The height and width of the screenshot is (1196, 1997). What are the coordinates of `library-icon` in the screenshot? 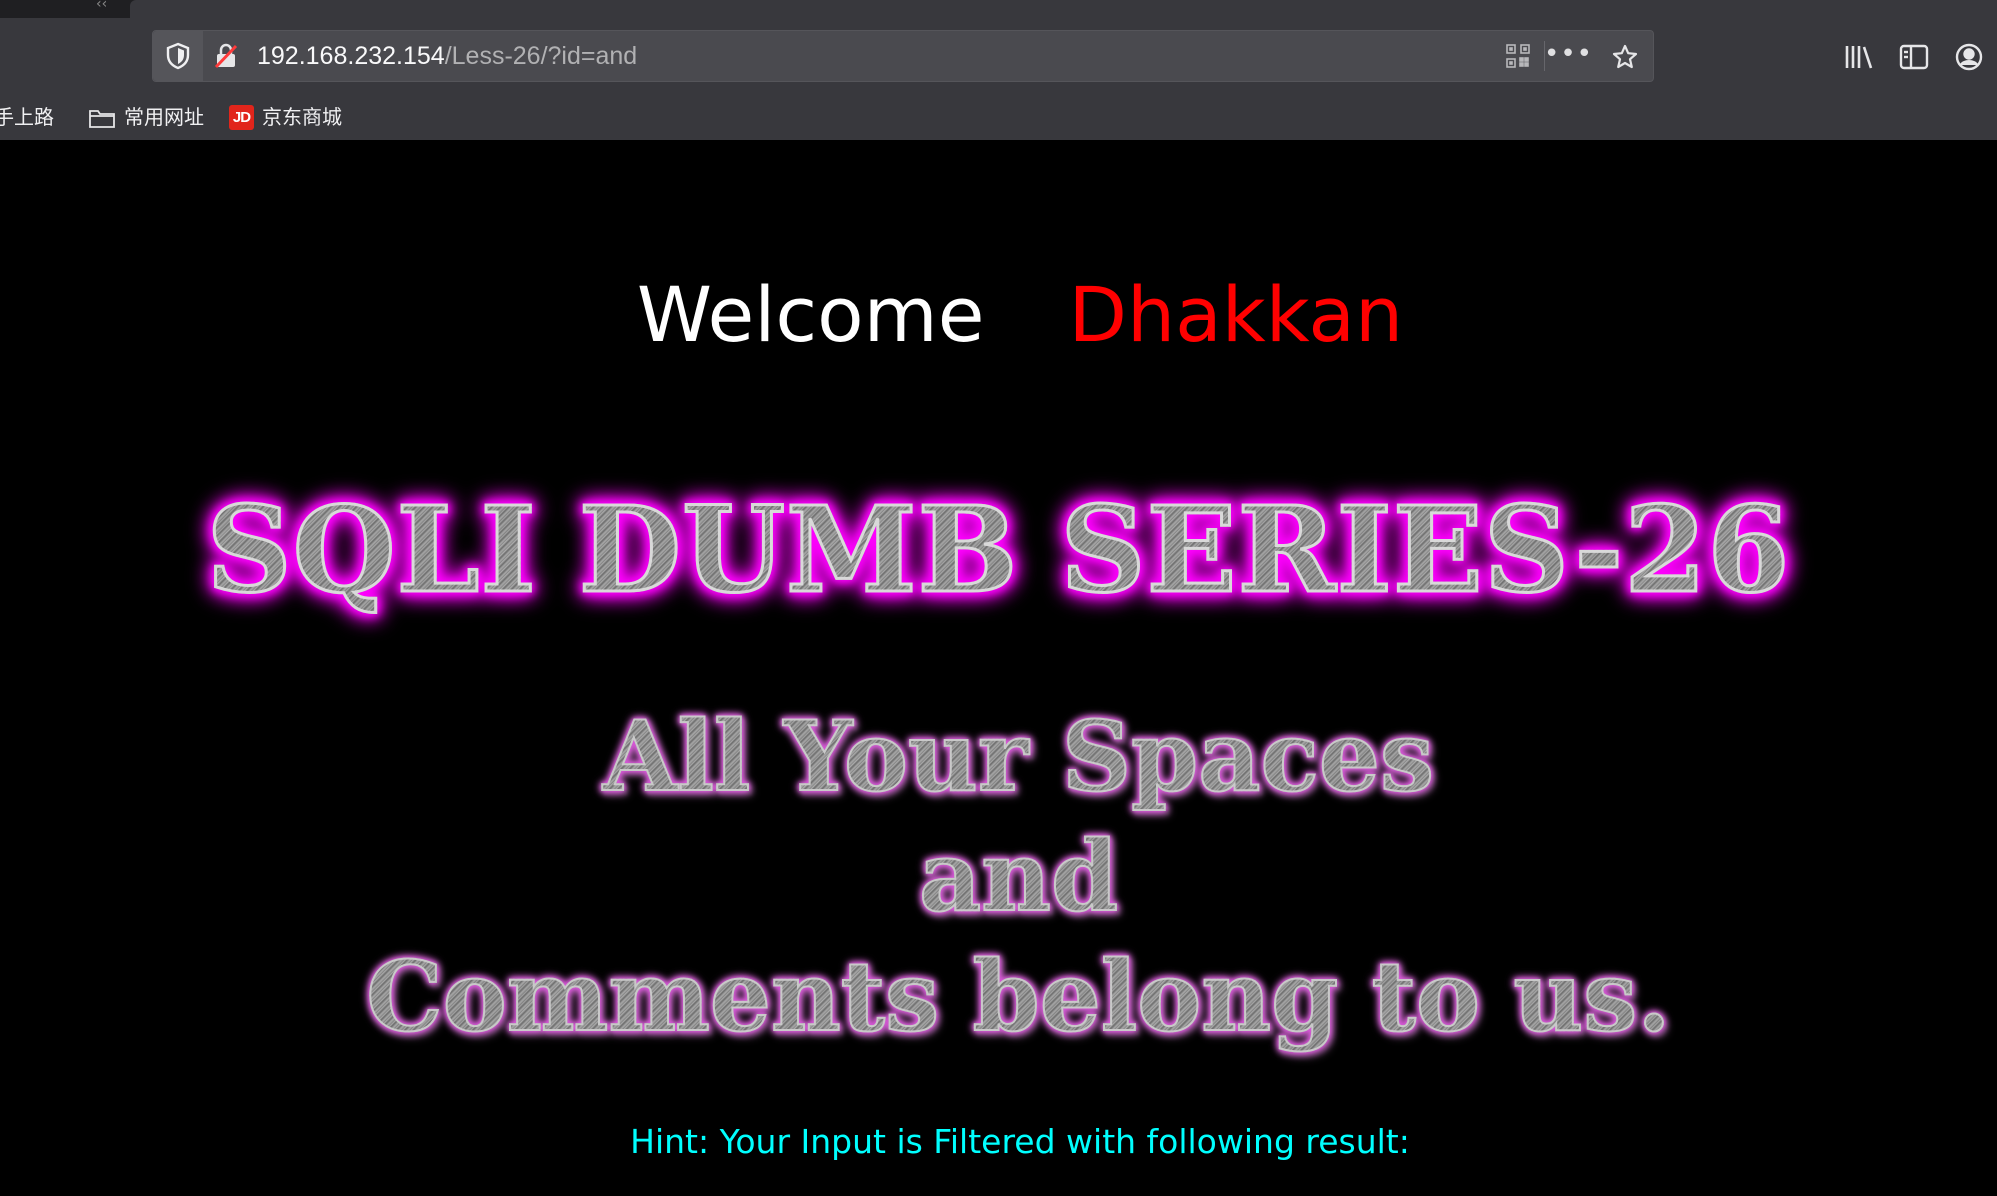 It's located at (1858, 57).